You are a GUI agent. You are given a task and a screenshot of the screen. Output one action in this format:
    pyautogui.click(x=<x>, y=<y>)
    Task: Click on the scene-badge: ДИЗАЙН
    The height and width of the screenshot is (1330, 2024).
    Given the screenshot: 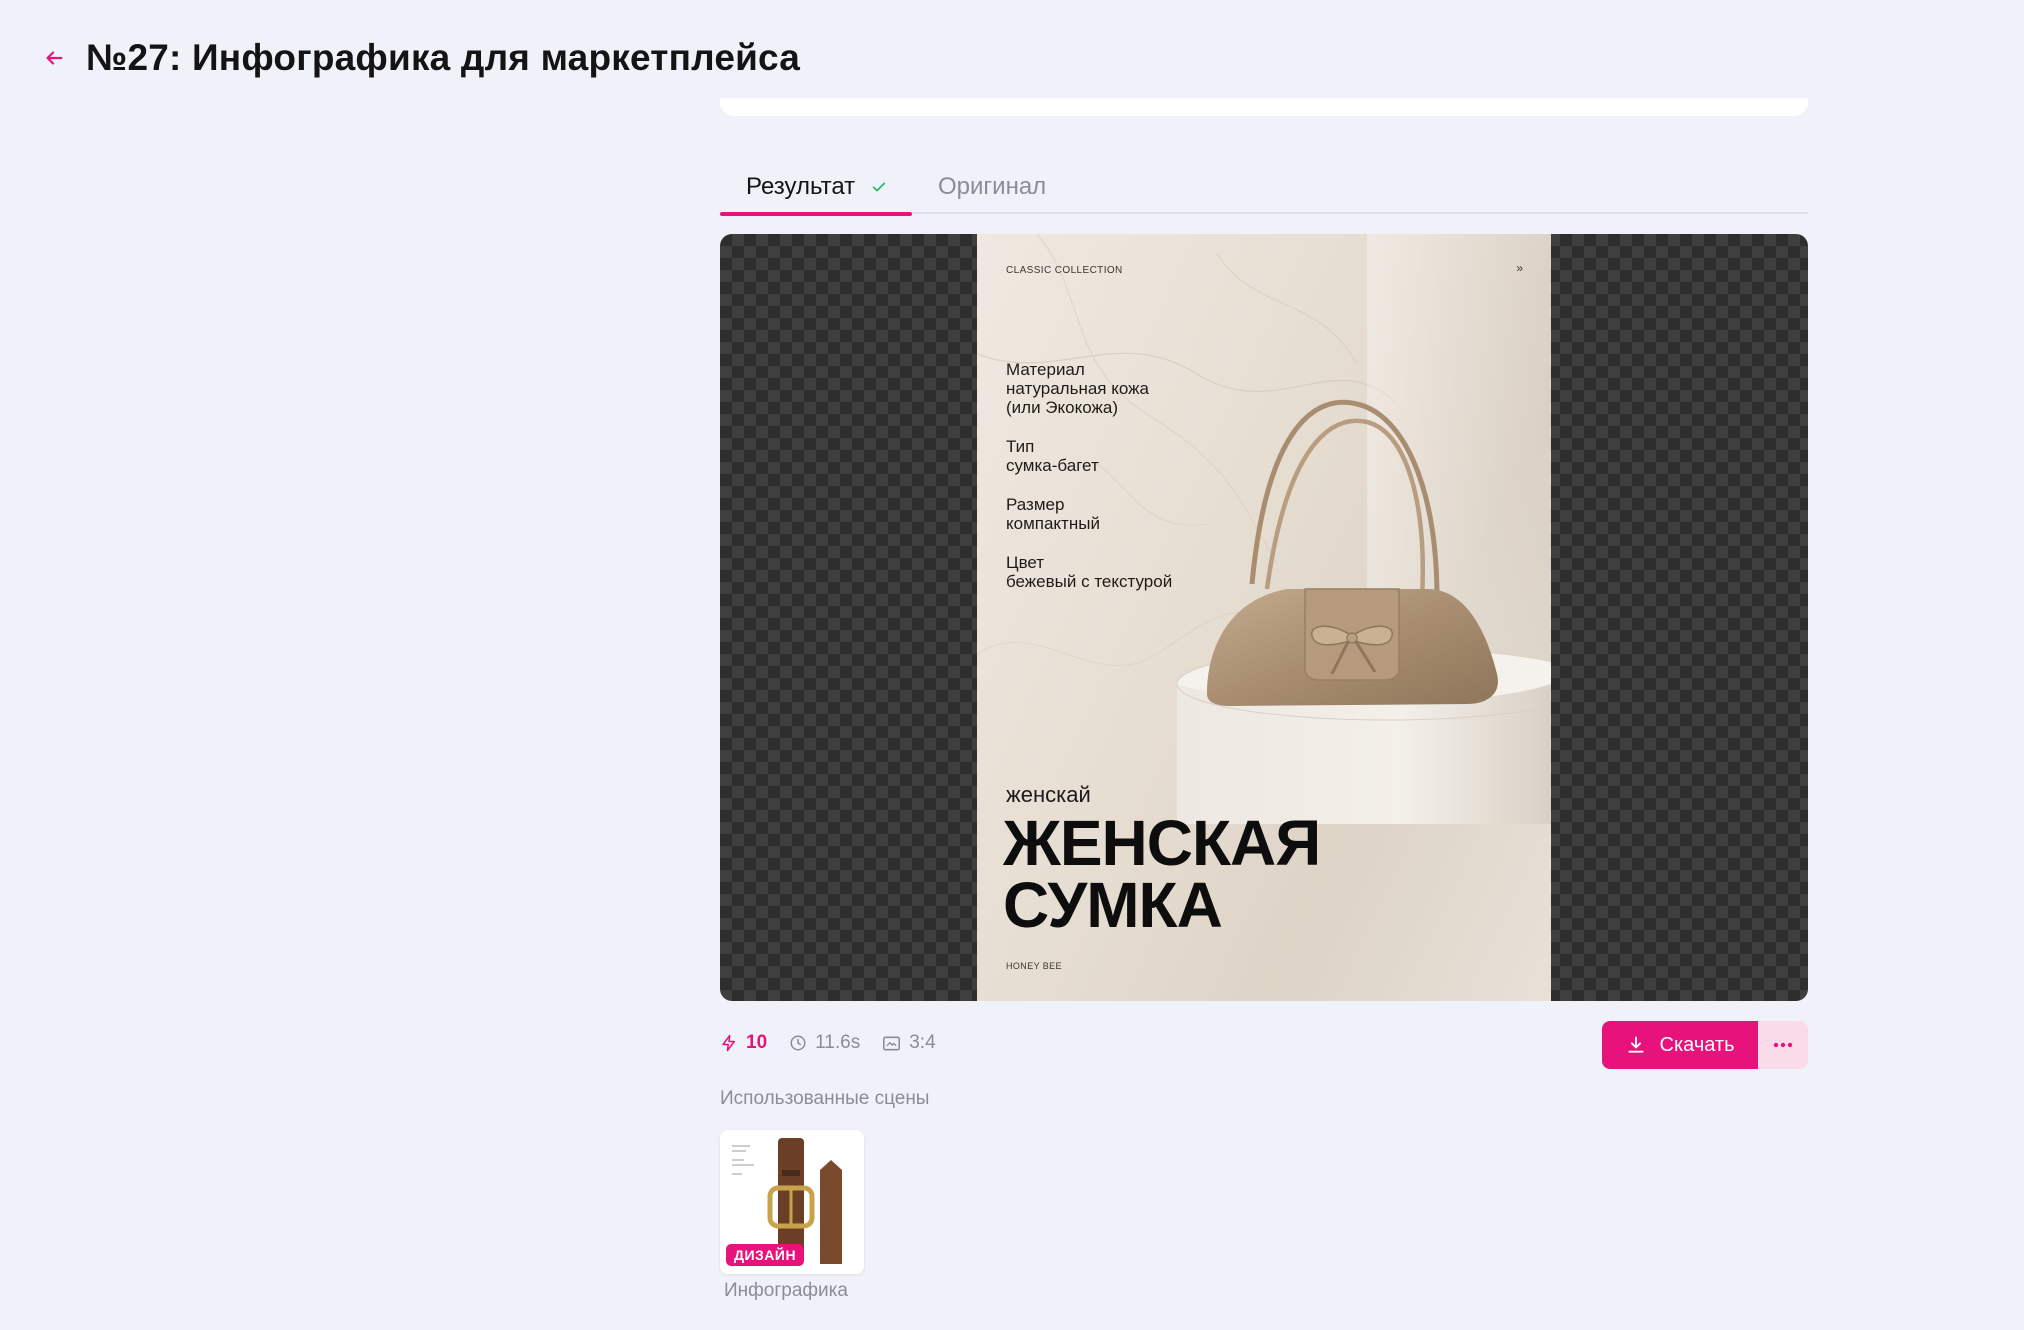 What is the action you would take?
    pyautogui.click(x=765, y=1255)
    